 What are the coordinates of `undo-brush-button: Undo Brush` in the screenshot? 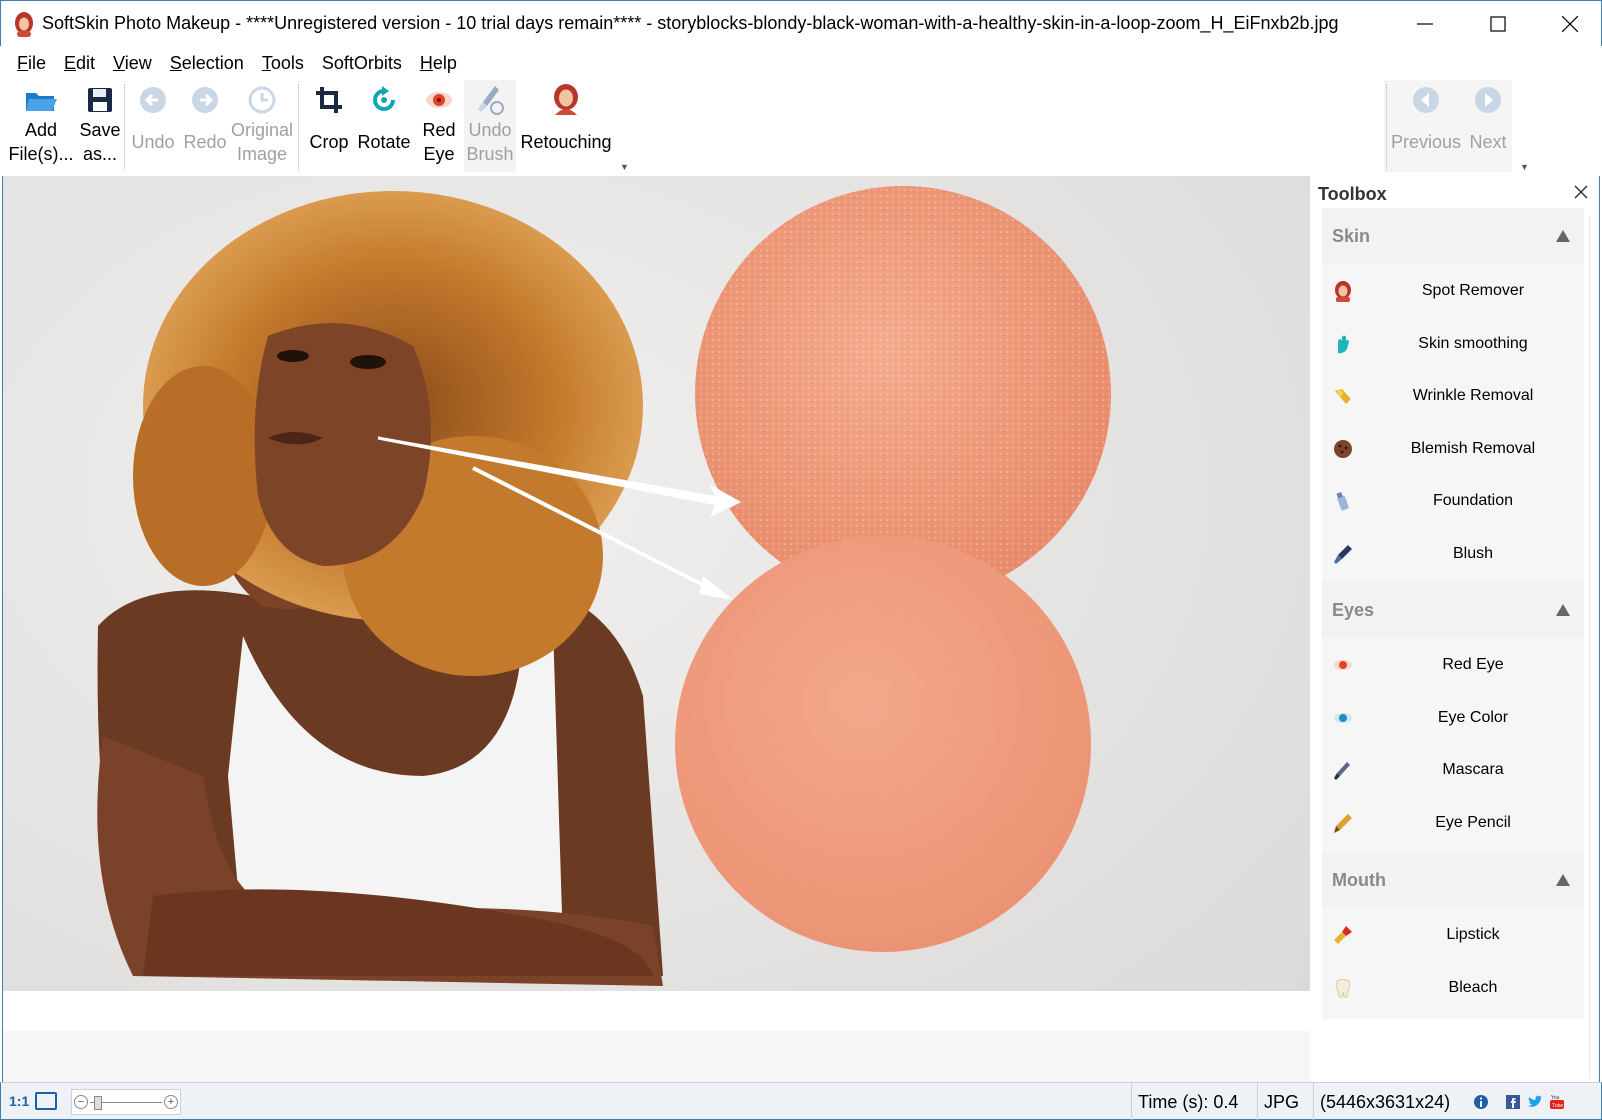 It's located at (490, 126).